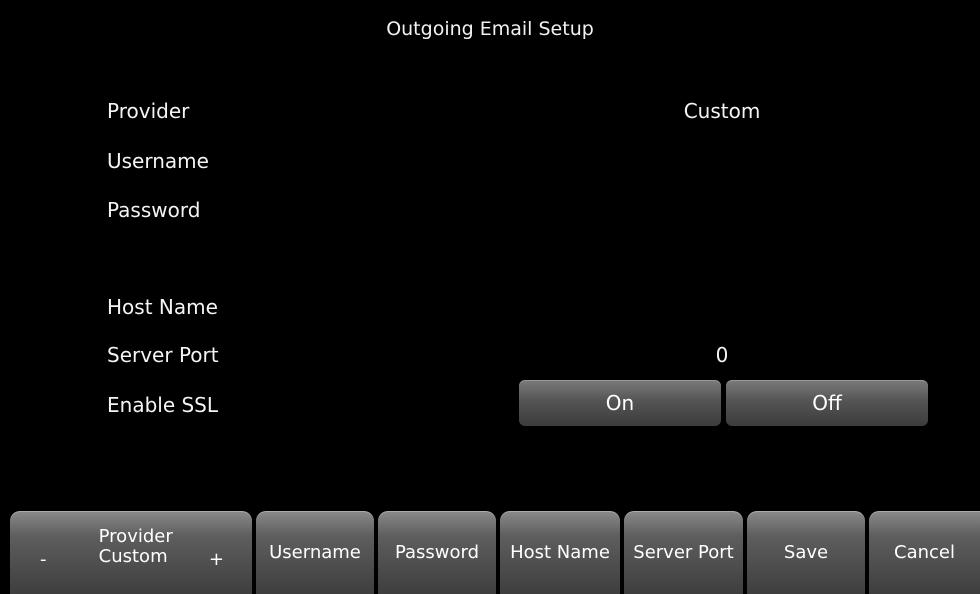 This screenshot has width=980, height=594. I want to click on provider-label: Provider, so click(148, 111).